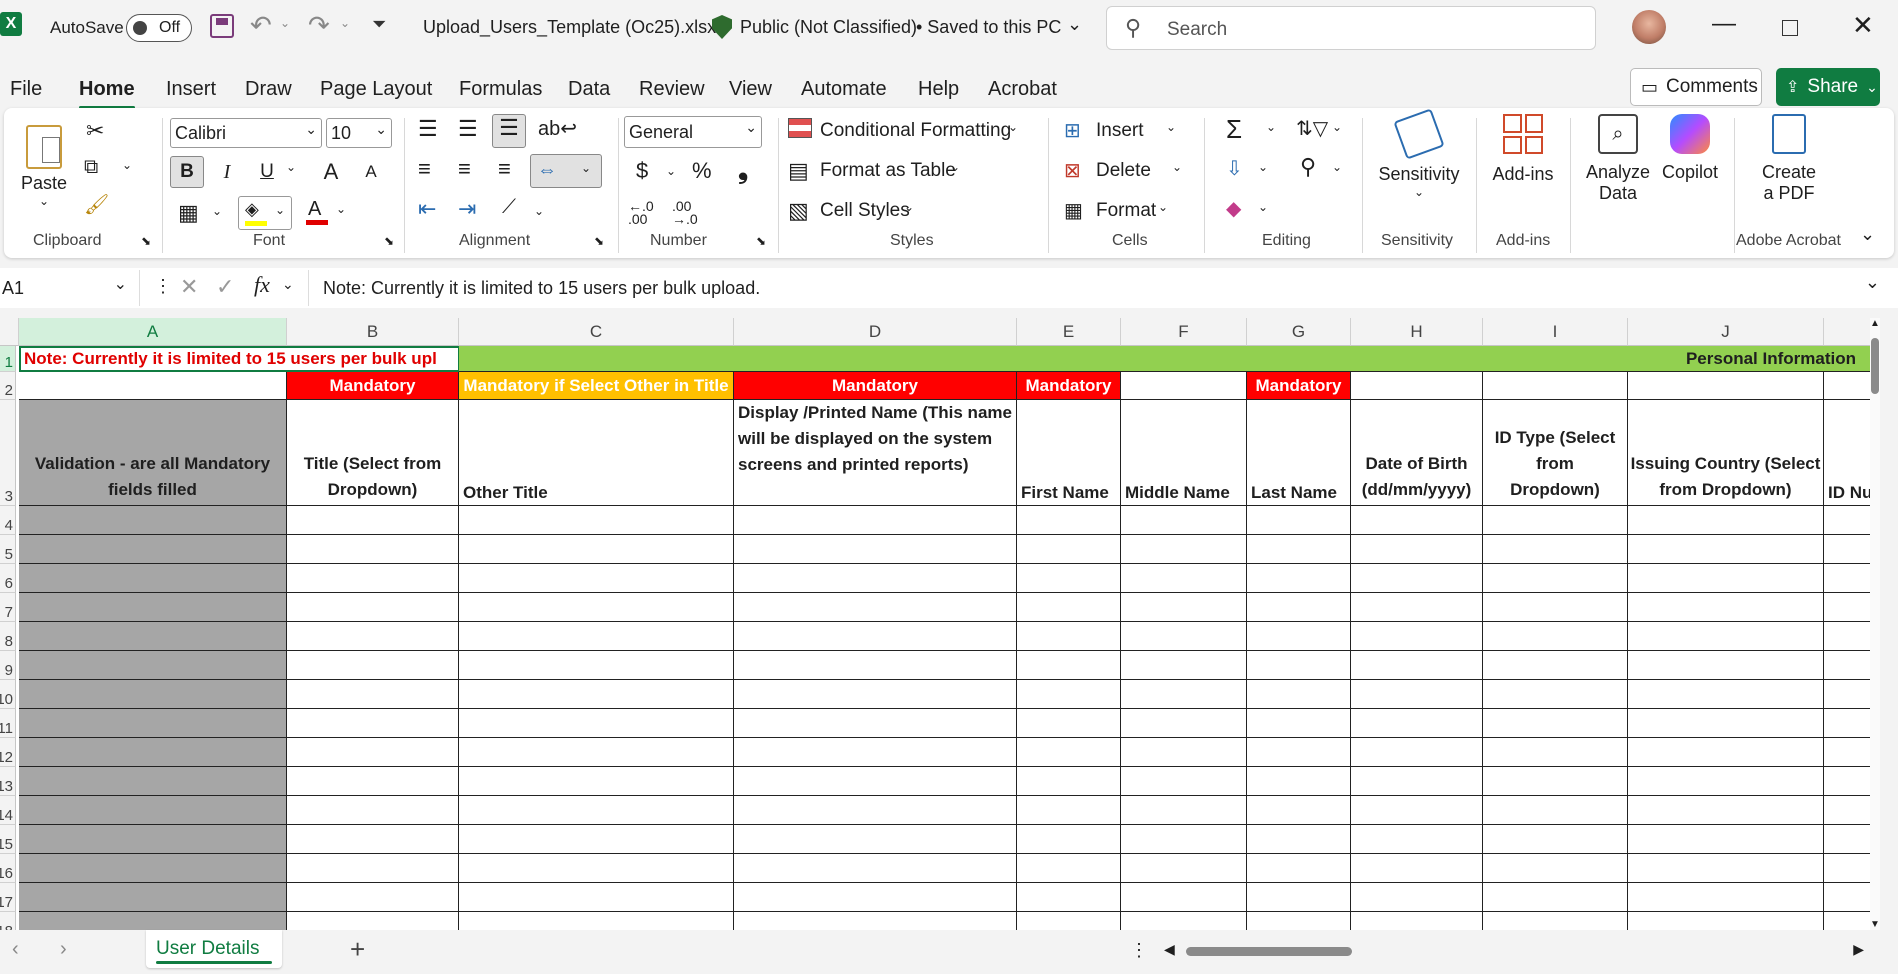 The width and height of the screenshot is (1898, 974). Describe the element at coordinates (798, 171) in the screenshot. I see `format-as-table-icon: ▤` at that location.